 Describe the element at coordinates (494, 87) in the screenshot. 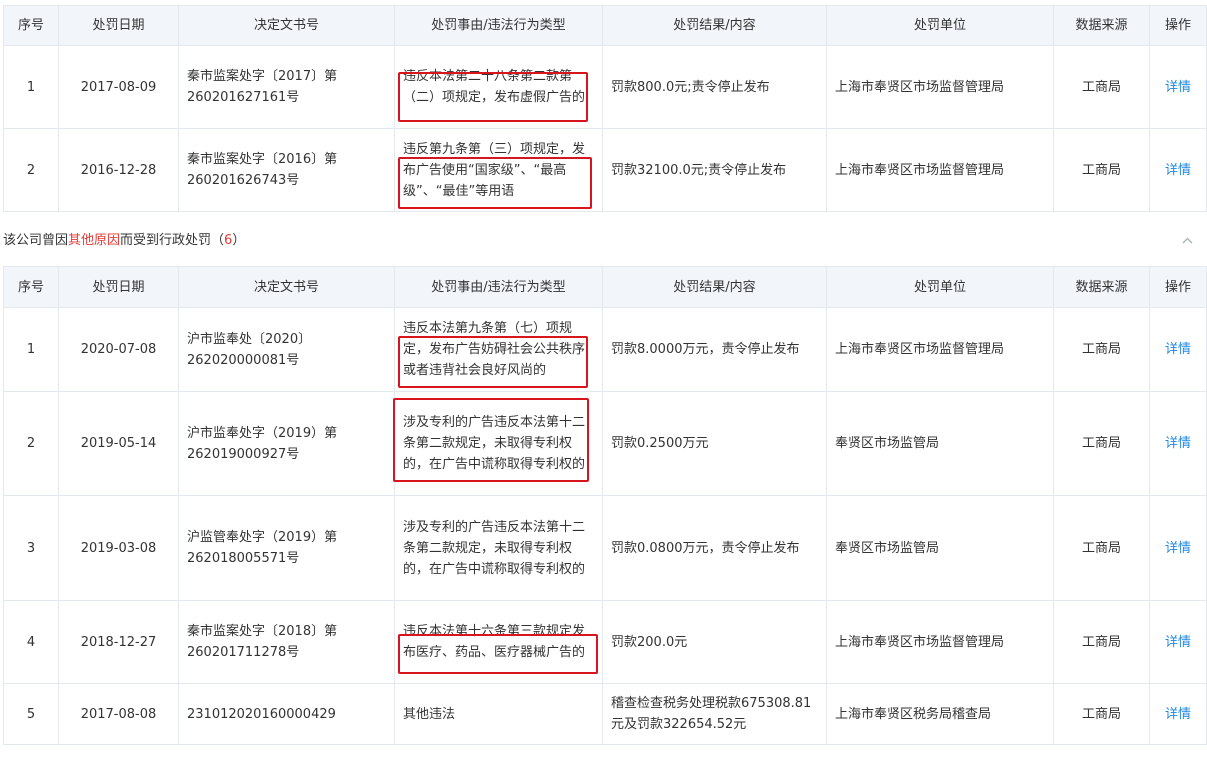

I see `row-cause-text: 违反本法第二十八条第二款第（二）项规定，发布虚假广告的` at that location.